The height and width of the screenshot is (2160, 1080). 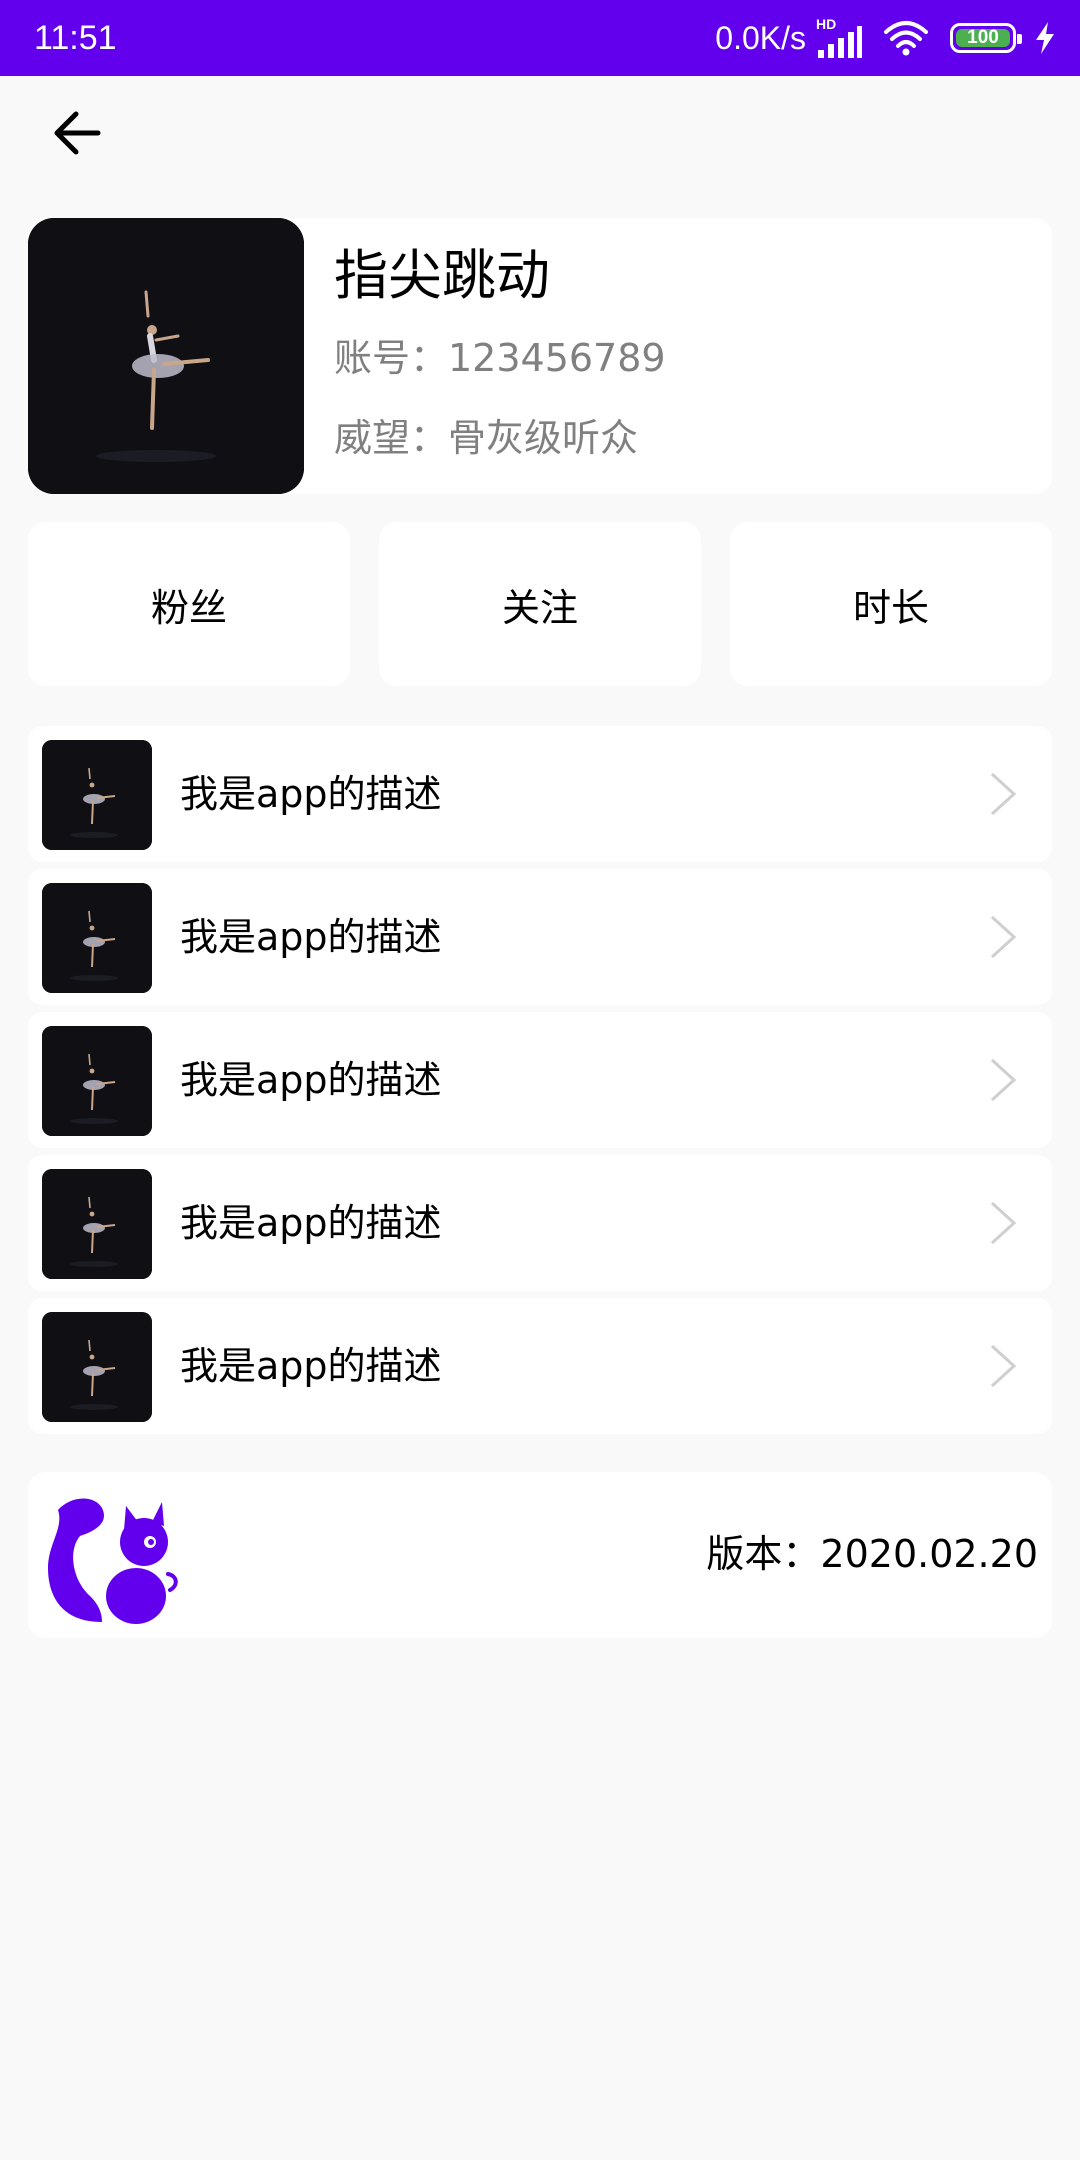 What do you see at coordinates (540, 604) in the screenshot?
I see `stat-following: 关注` at bounding box center [540, 604].